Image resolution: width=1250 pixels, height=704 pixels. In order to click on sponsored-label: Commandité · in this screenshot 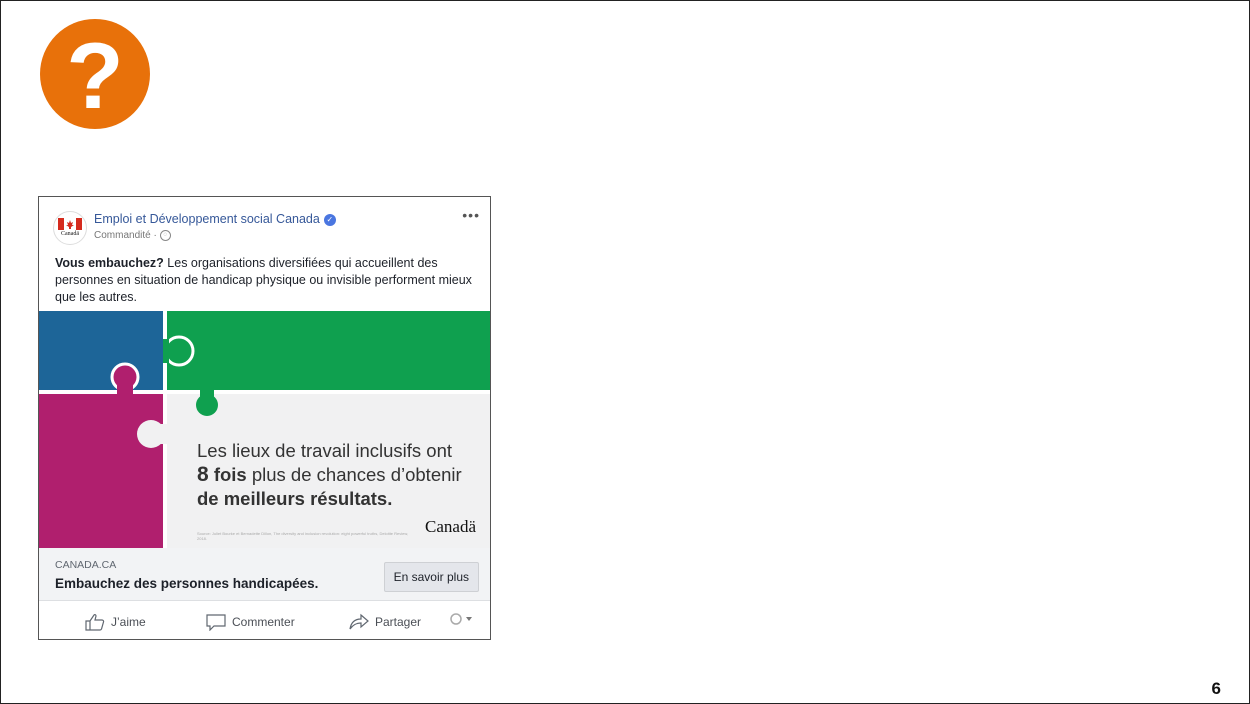, I will do `click(125, 236)`.